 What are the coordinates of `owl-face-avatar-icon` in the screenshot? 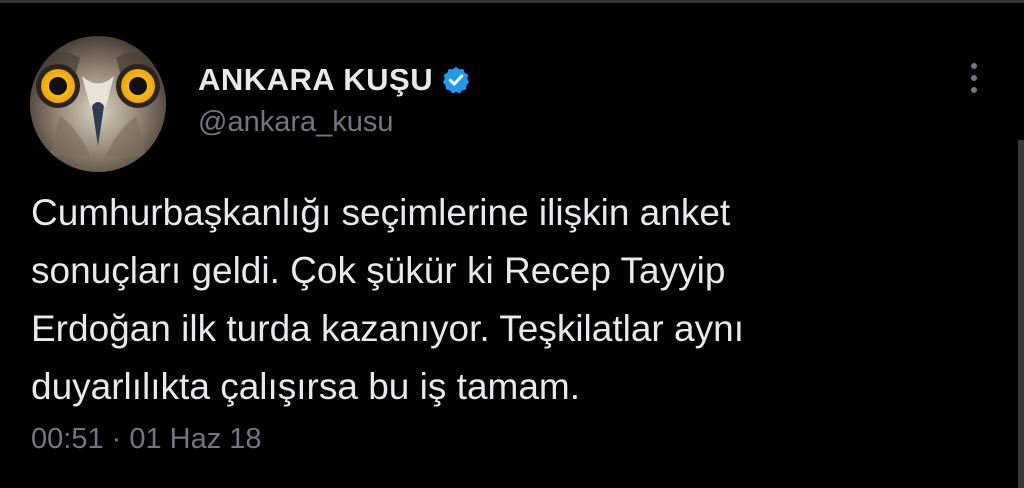 It's located at (98, 104).